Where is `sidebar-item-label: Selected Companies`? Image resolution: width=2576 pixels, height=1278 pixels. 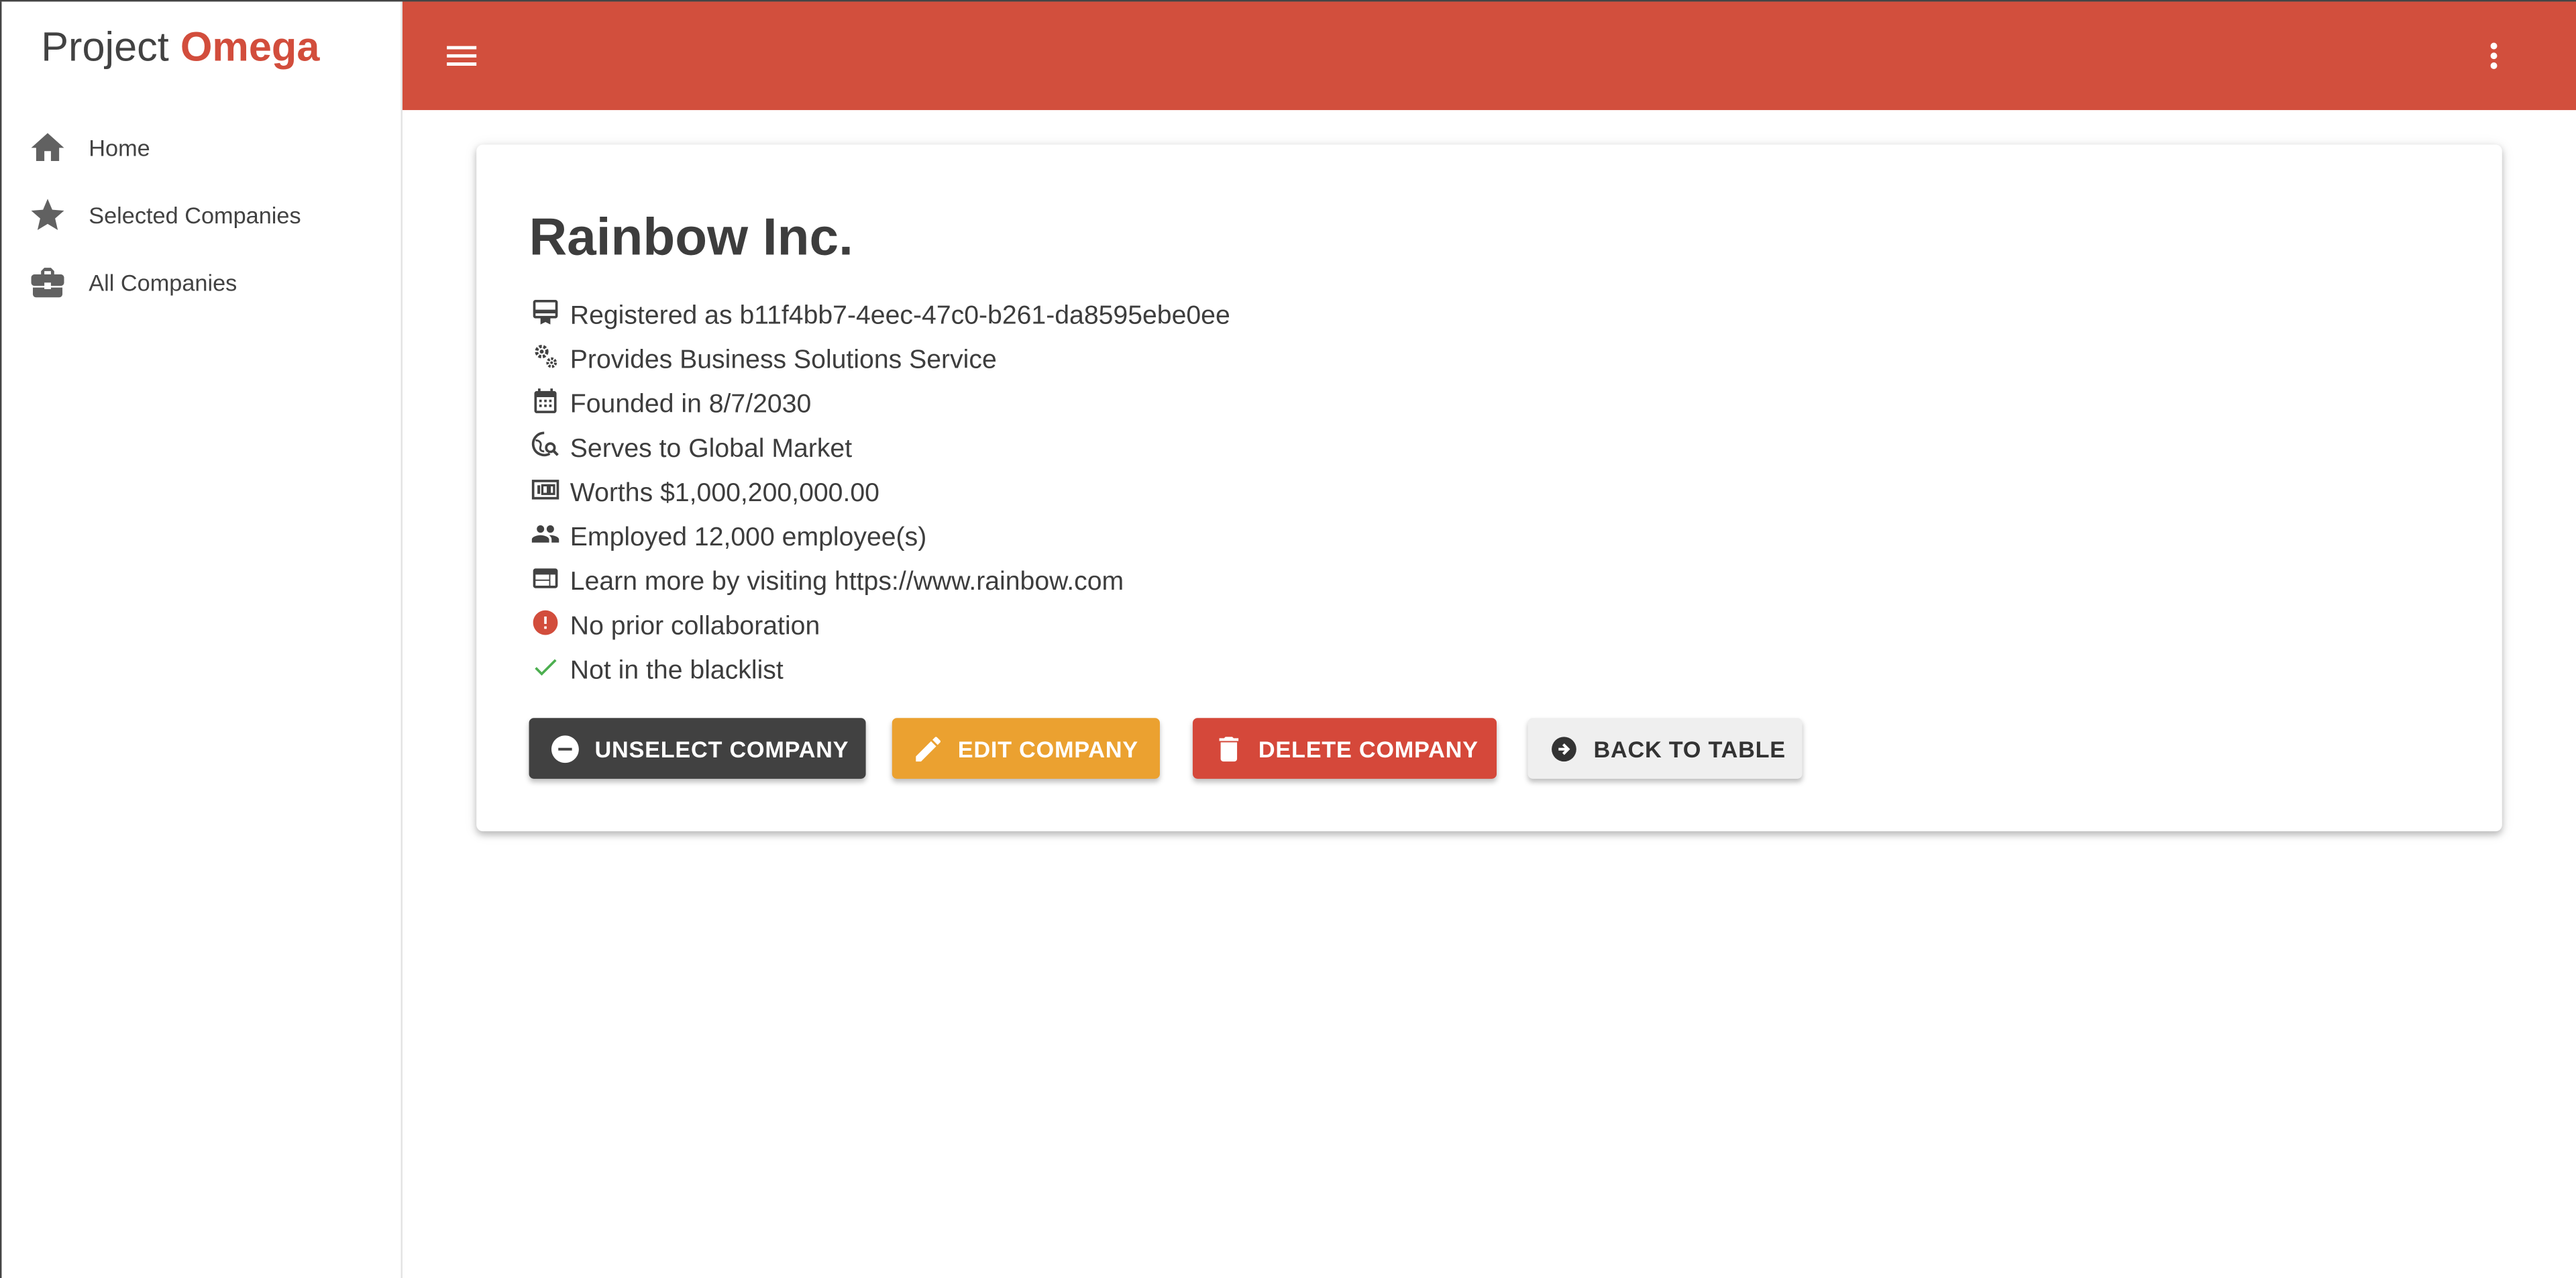
sidebar-item-label: Selected Companies is located at coordinates (195, 214).